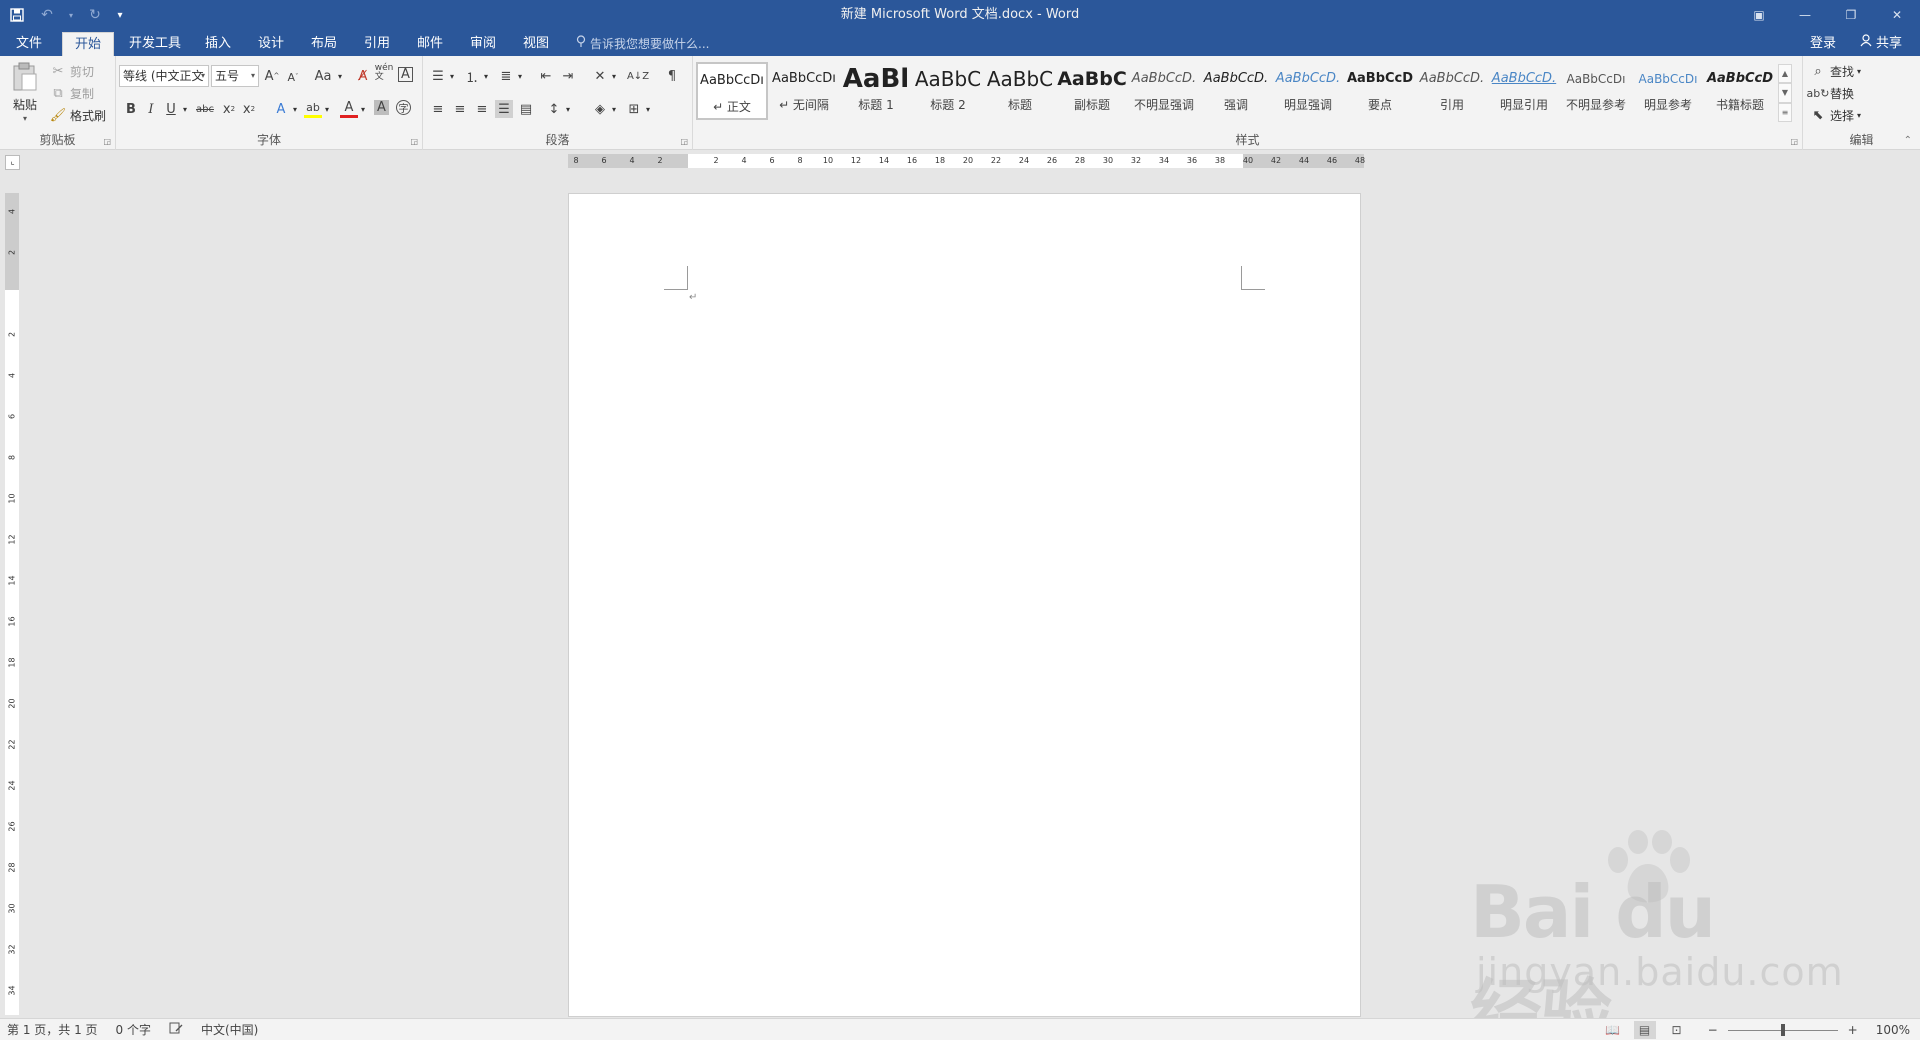 The width and height of the screenshot is (1920, 1040). What do you see at coordinates (414, 141) in the screenshot?
I see `font-launcher-icon: ◲` at bounding box center [414, 141].